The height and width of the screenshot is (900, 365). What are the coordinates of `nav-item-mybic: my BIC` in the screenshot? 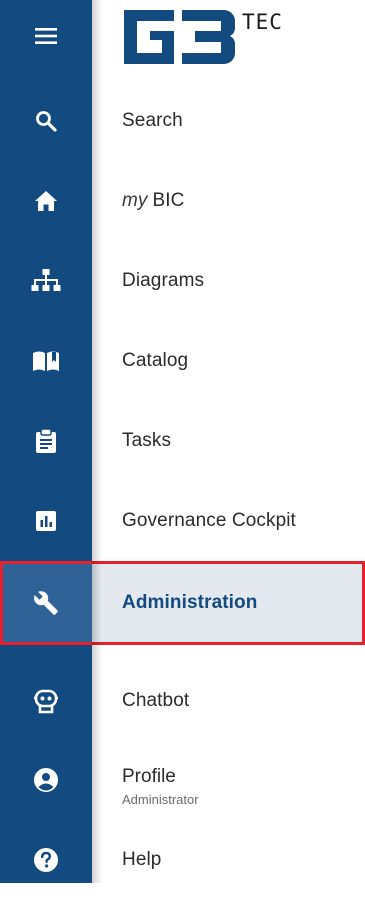 It's located at (182, 201).